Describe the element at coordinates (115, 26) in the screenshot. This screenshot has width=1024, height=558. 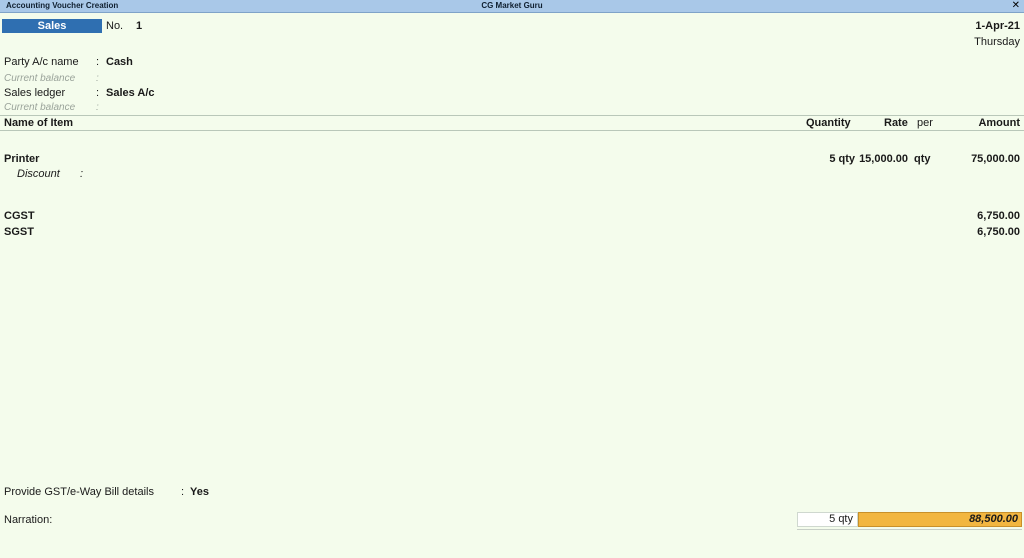
I see `voucher-number-label: No.` at that location.